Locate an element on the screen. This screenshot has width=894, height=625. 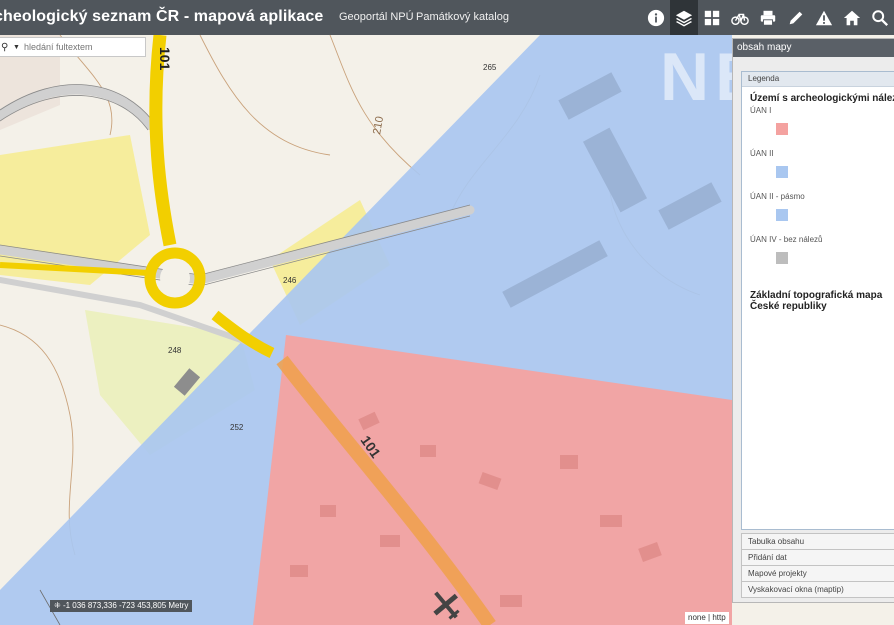
bicycle-icon is located at coordinates (740, 17).